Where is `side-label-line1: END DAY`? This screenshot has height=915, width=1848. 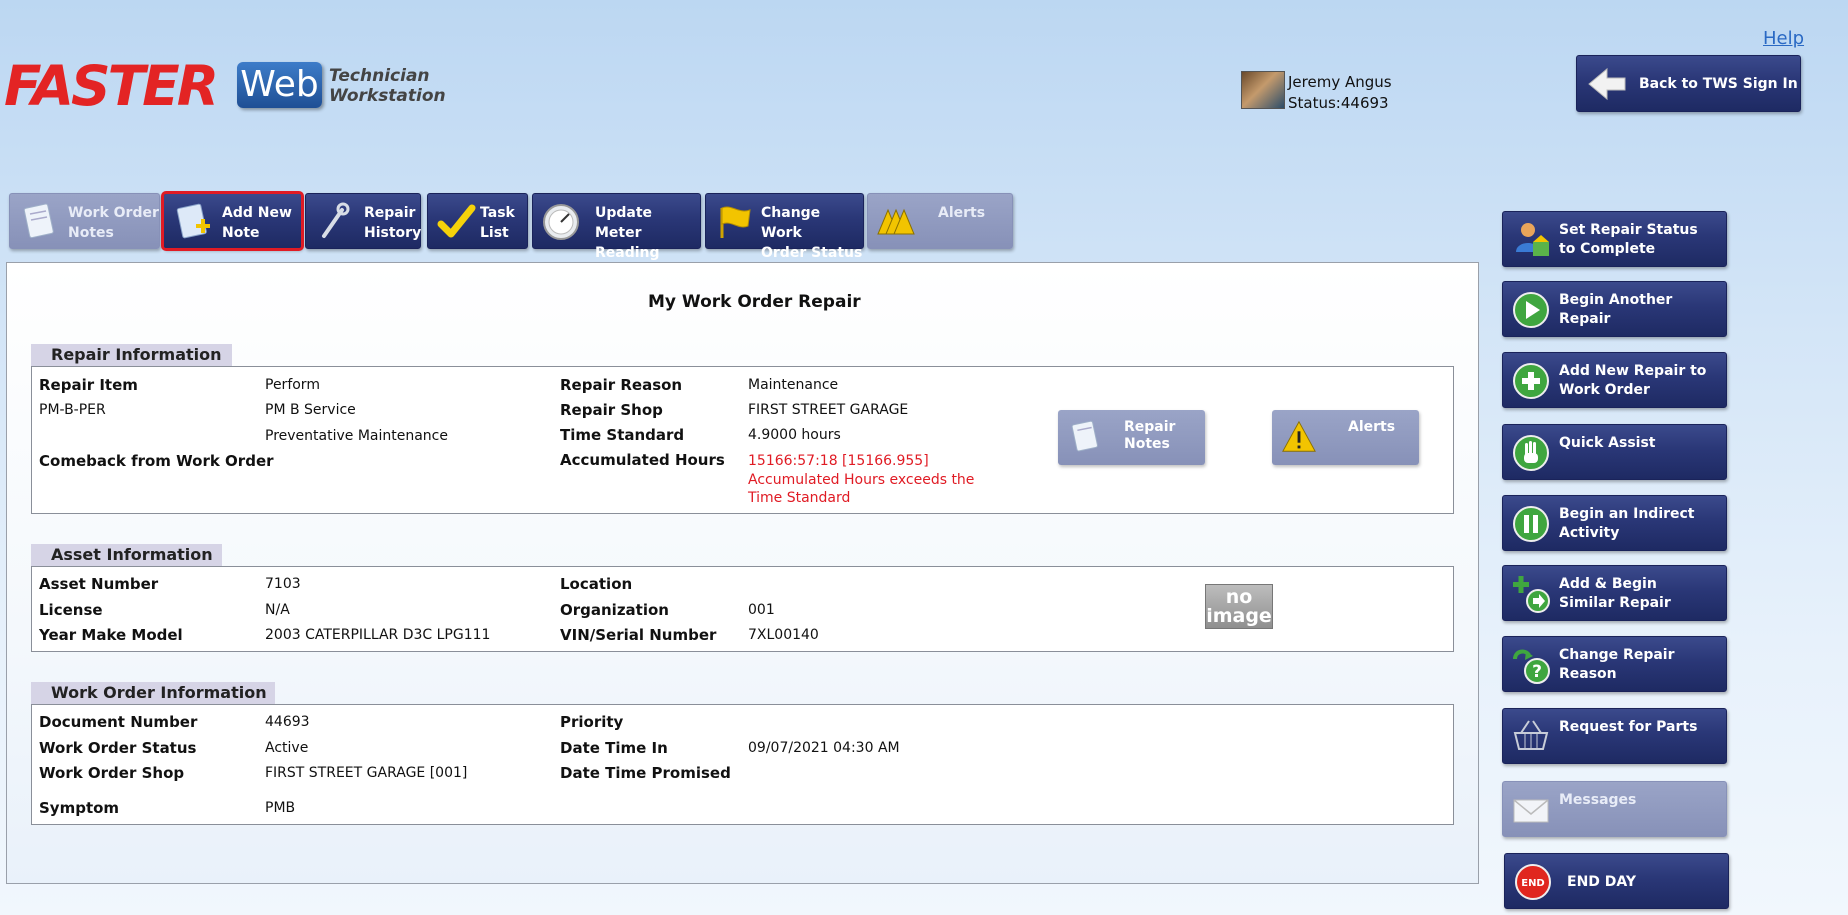 side-label-line1: END DAY is located at coordinates (1602, 882).